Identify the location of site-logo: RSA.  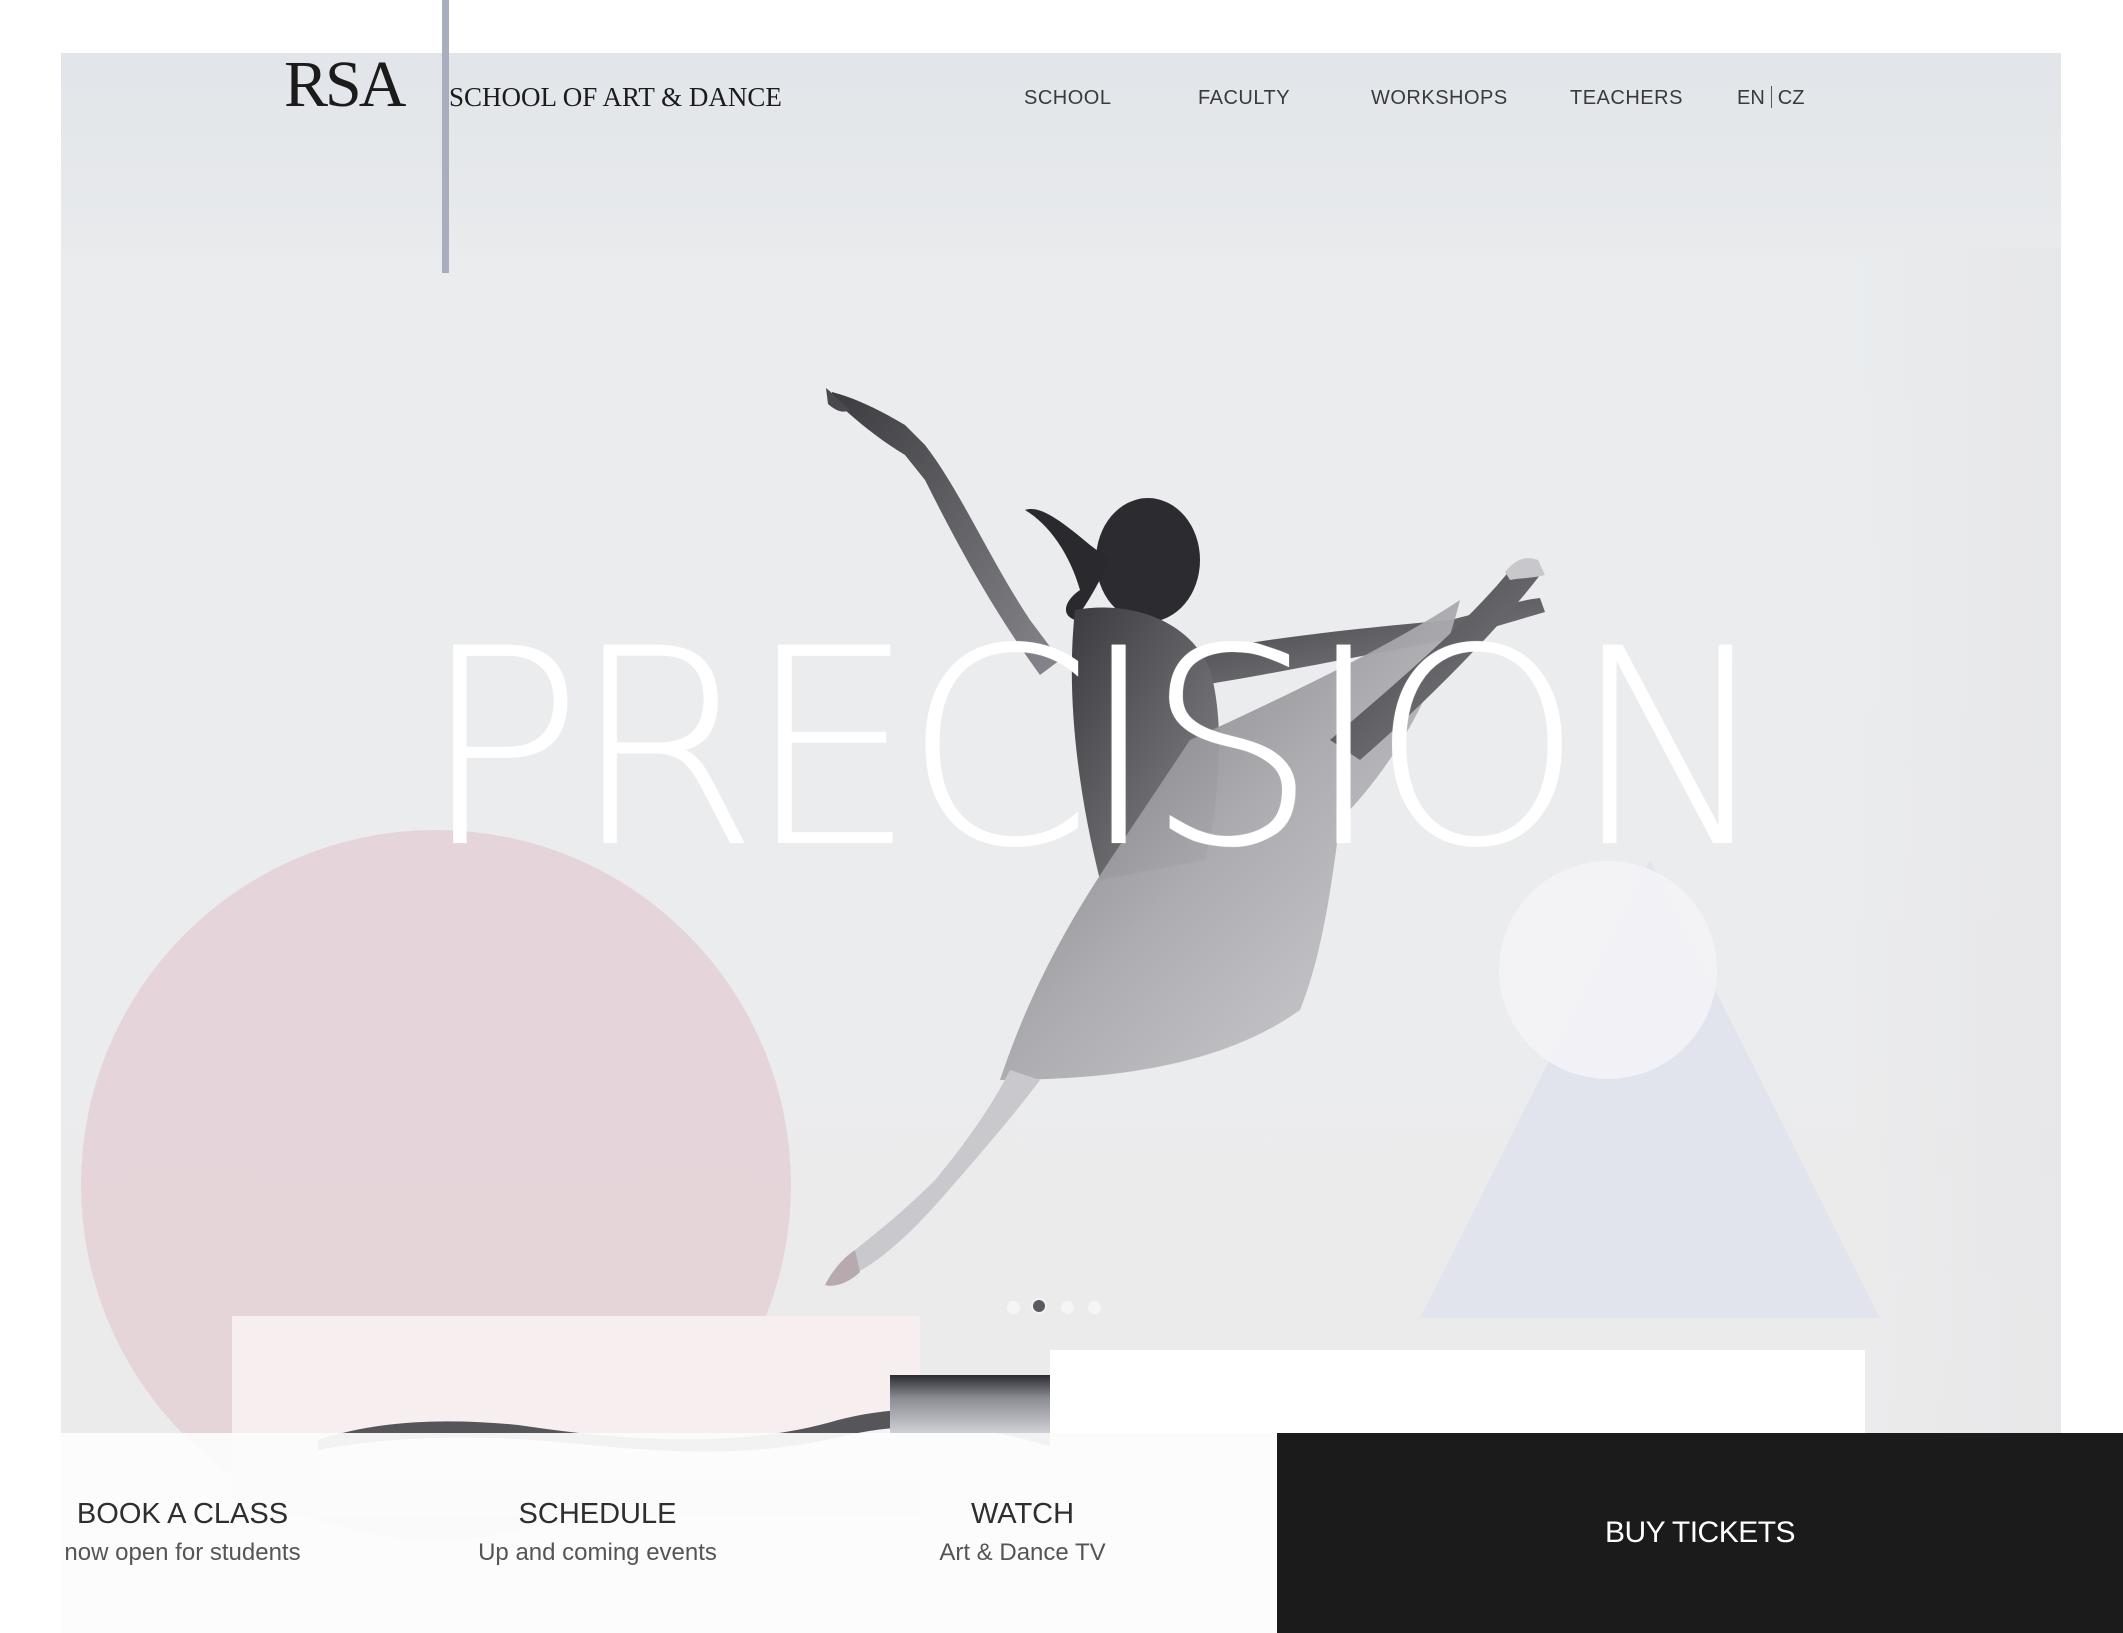
(345, 85).